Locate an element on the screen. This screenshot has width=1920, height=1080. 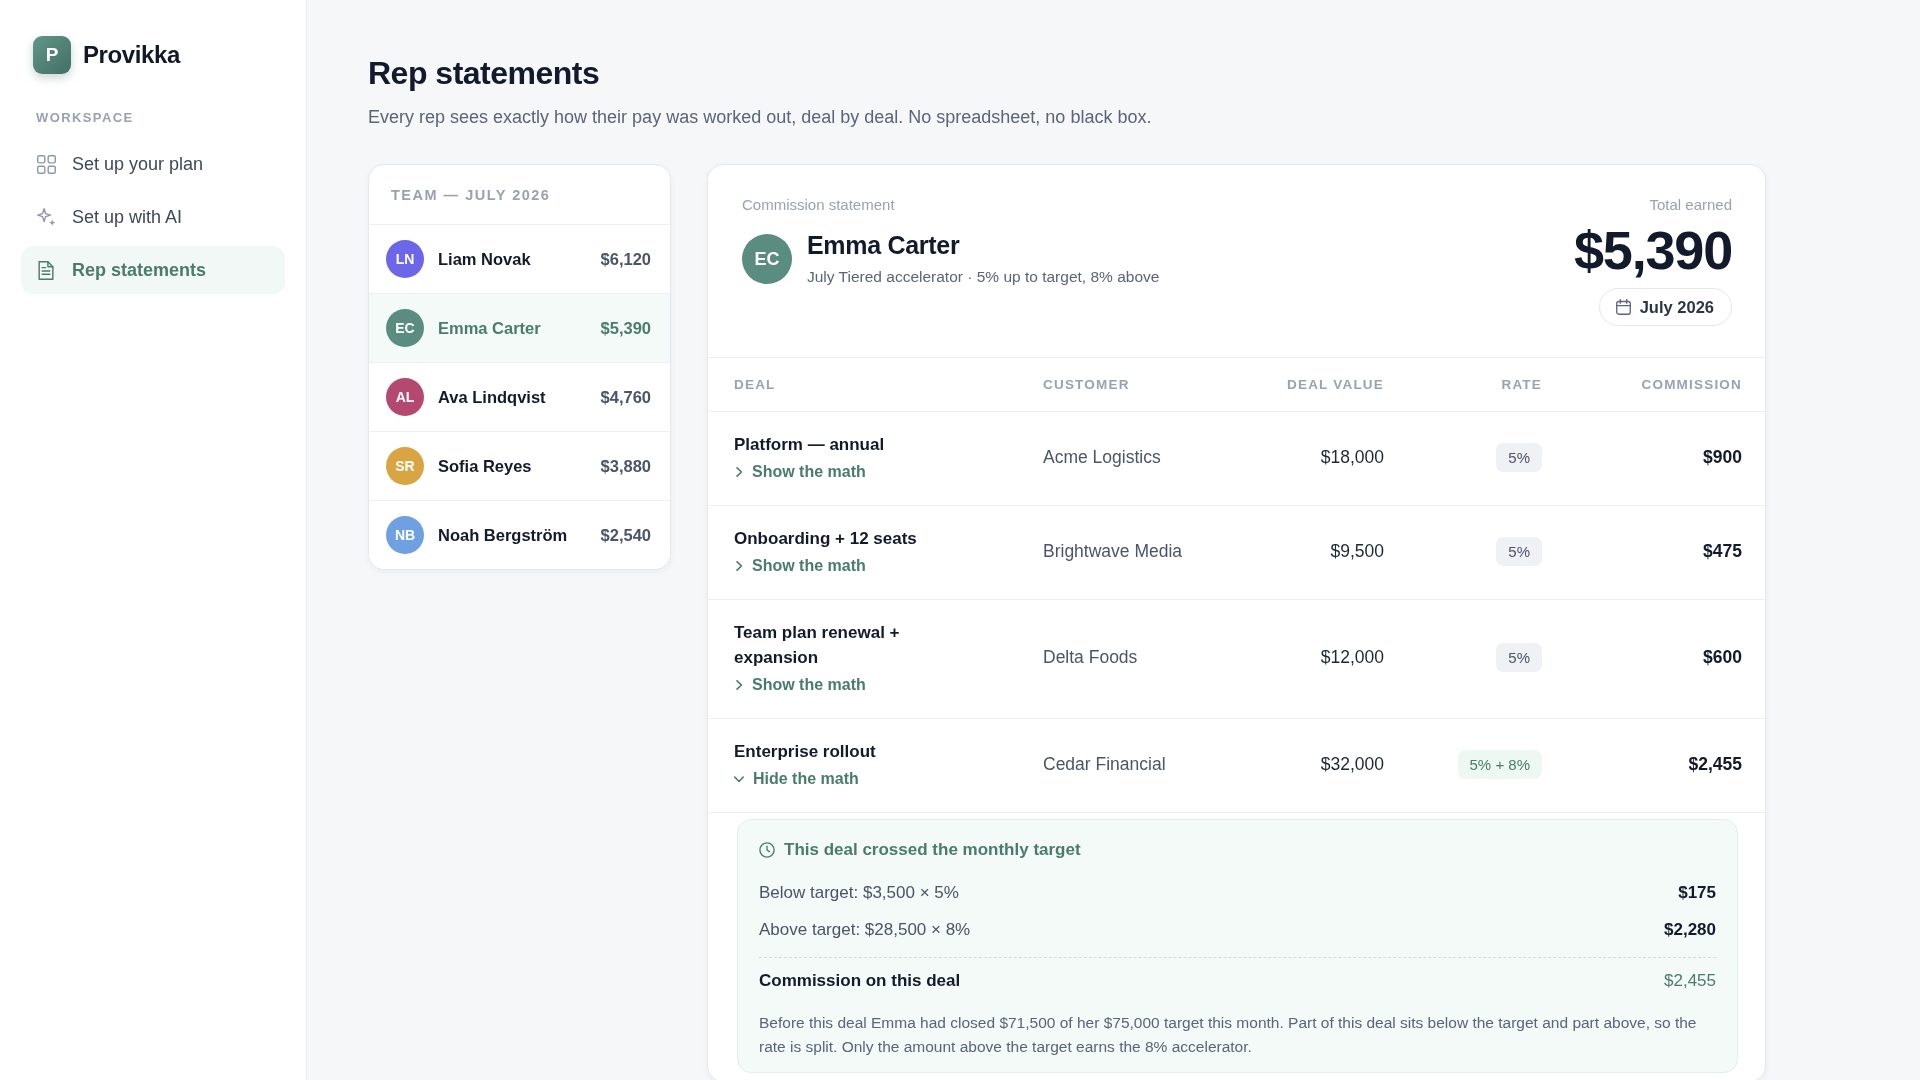
rep-total: $4,760 is located at coordinates (625, 397).